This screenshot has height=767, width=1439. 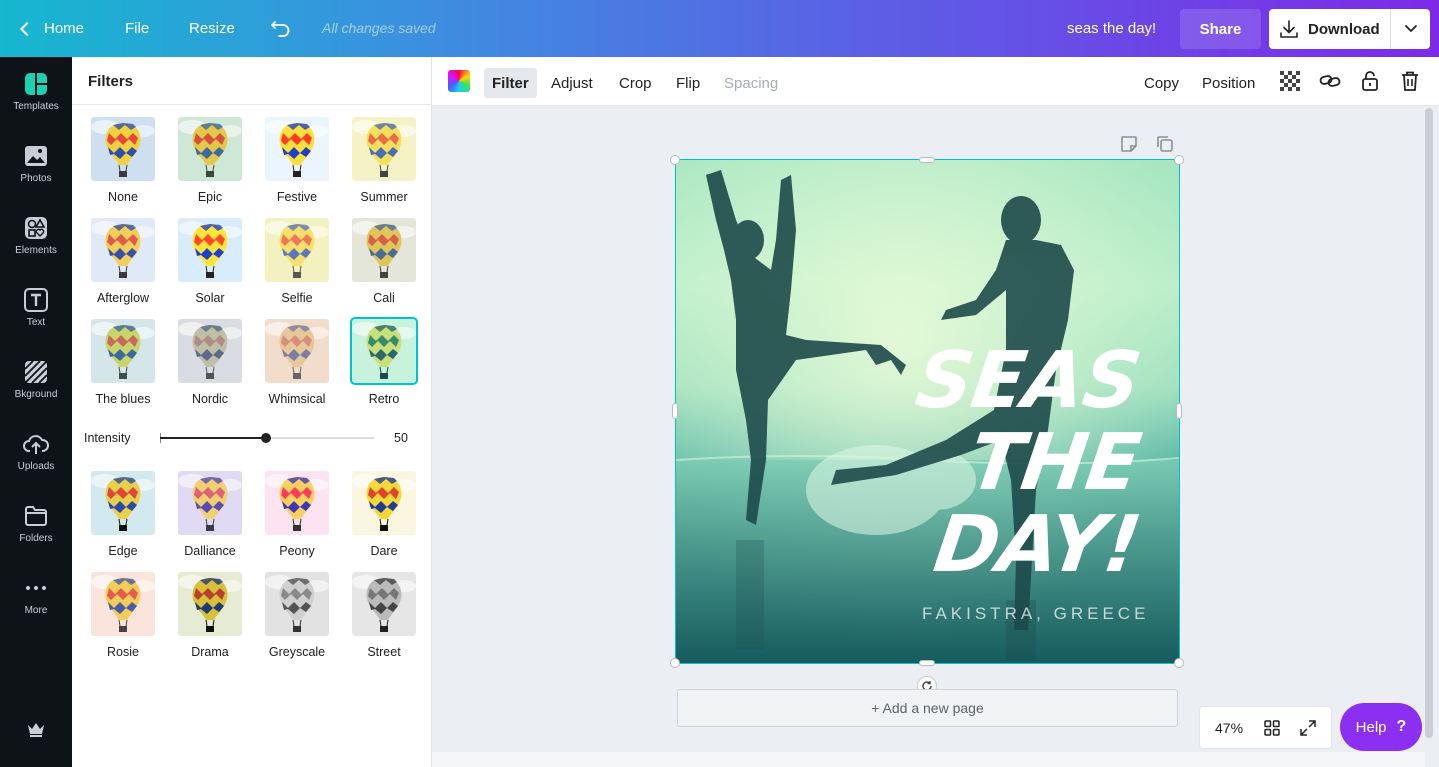 What do you see at coordinates (36, 372) in the screenshot?
I see `background-icon` at bounding box center [36, 372].